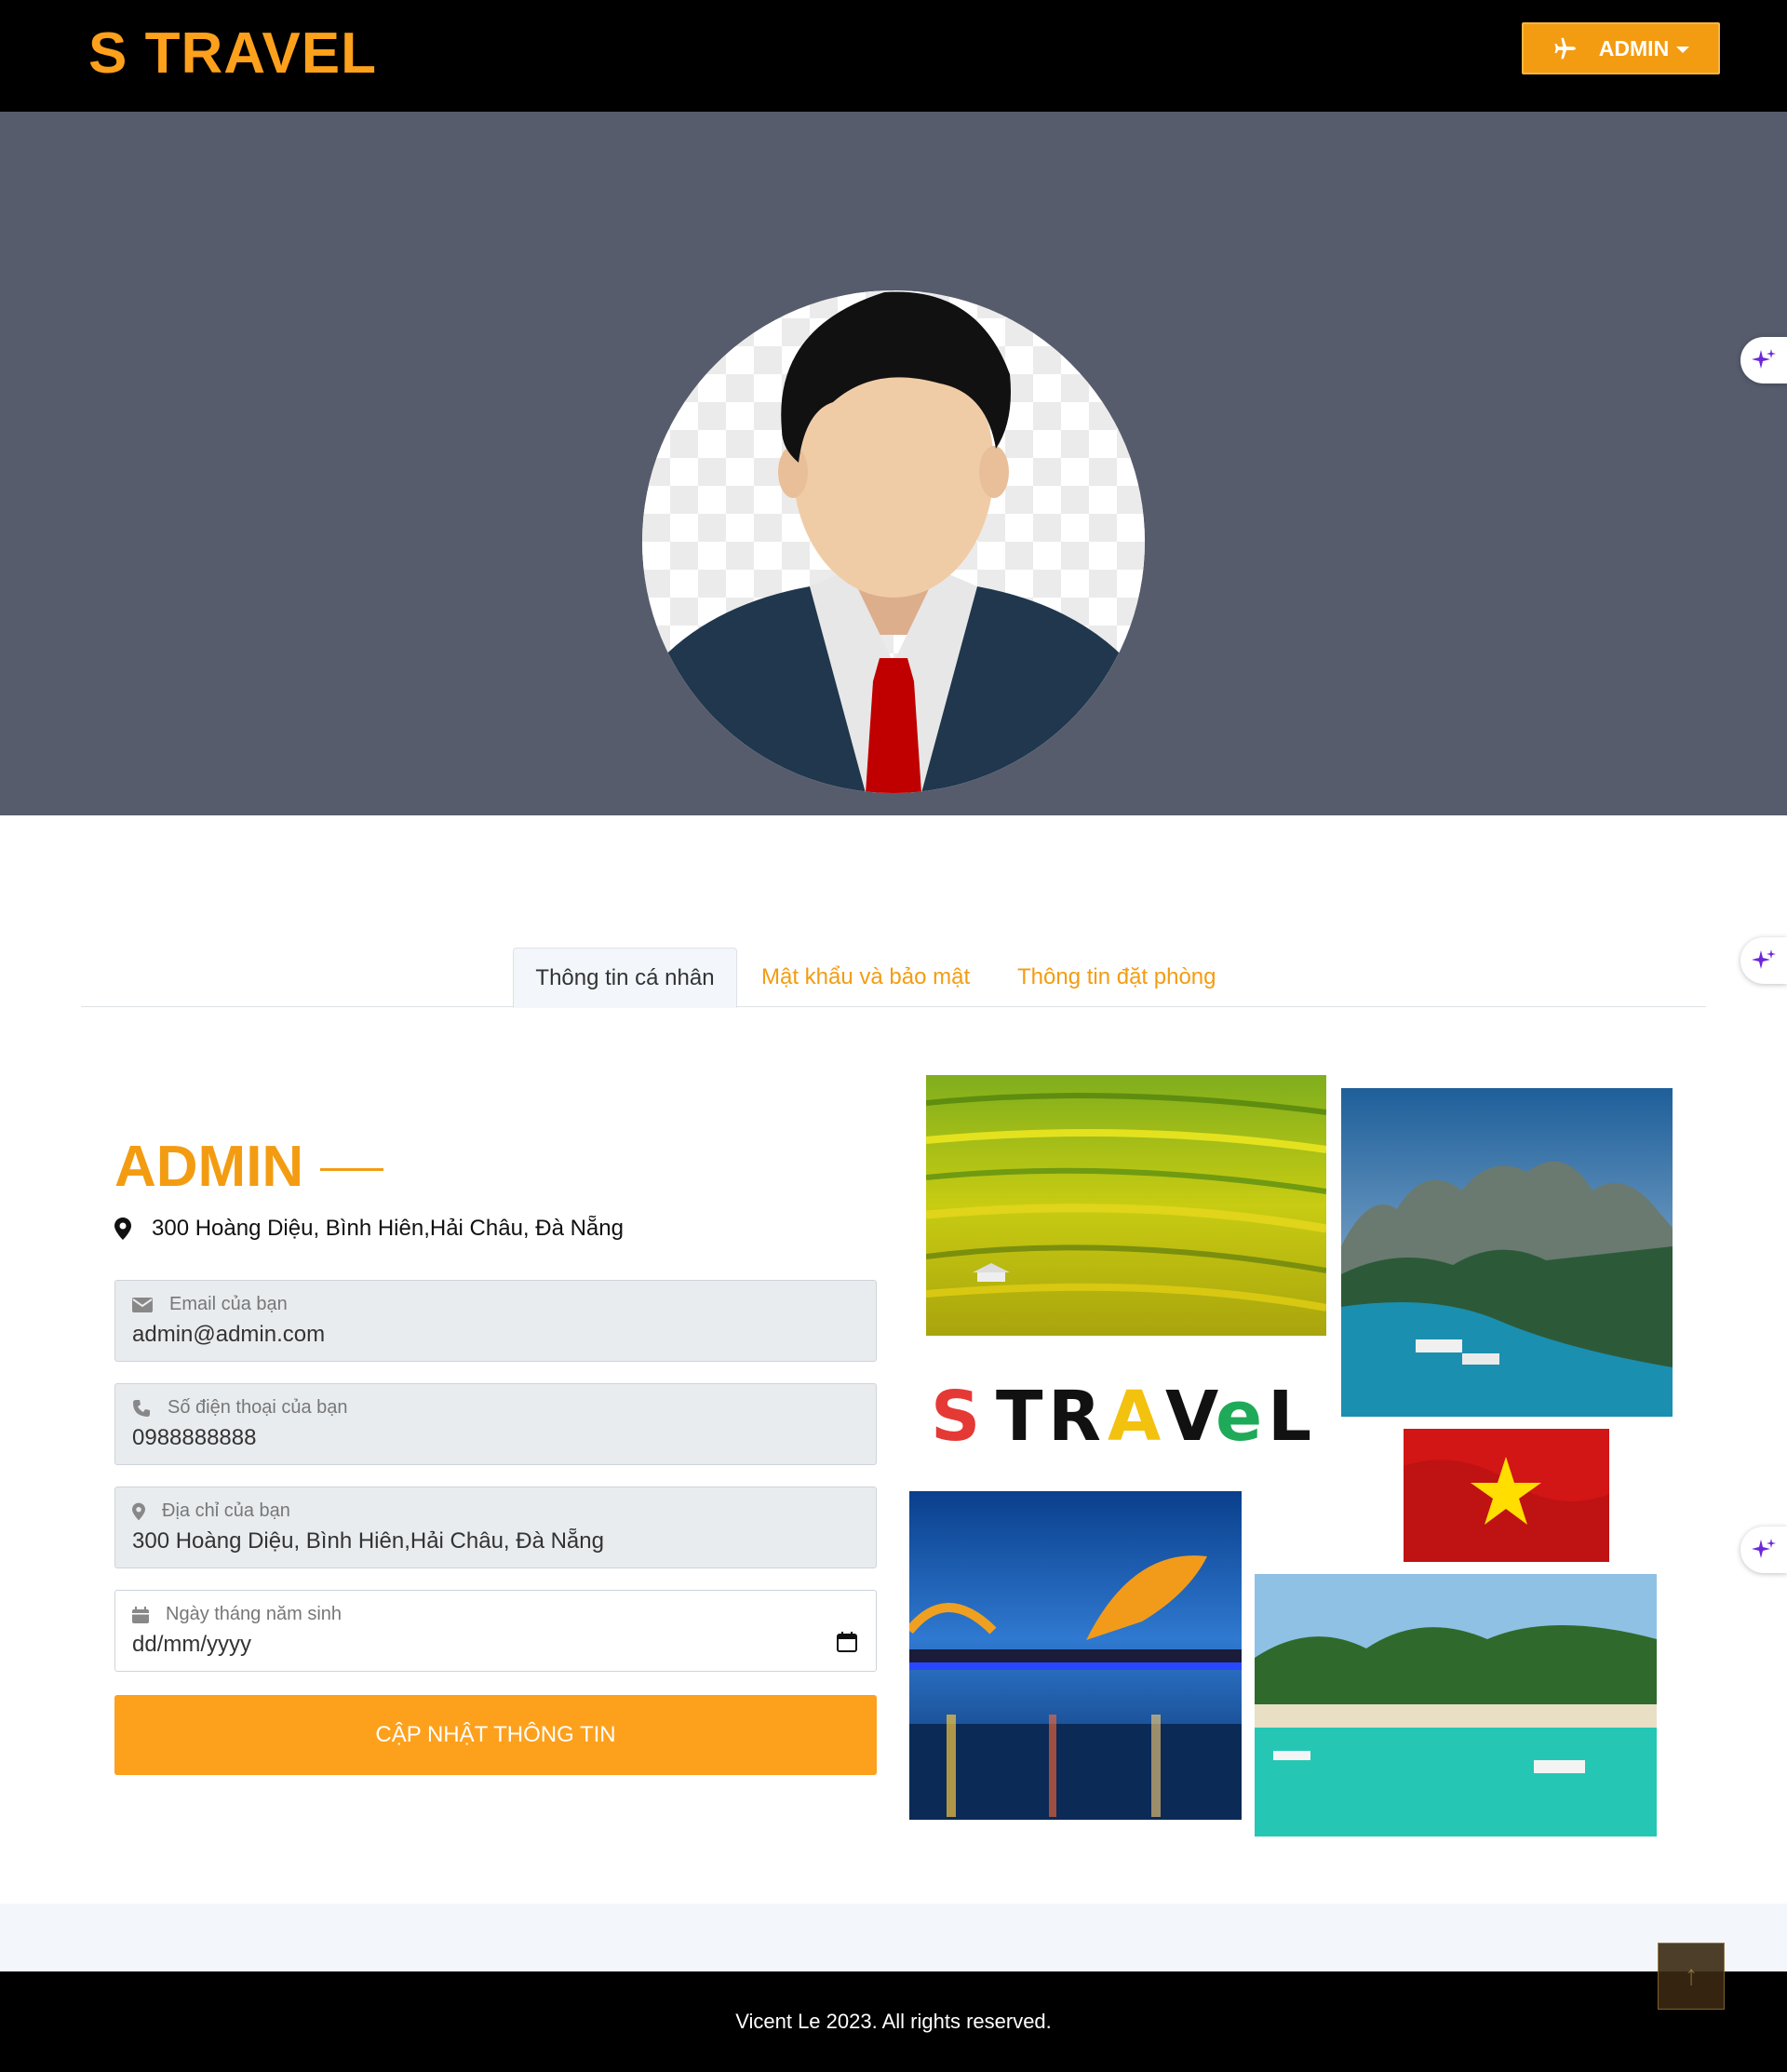  What do you see at coordinates (209, 1167) in the screenshot?
I see `profile-name: ADMIN` at bounding box center [209, 1167].